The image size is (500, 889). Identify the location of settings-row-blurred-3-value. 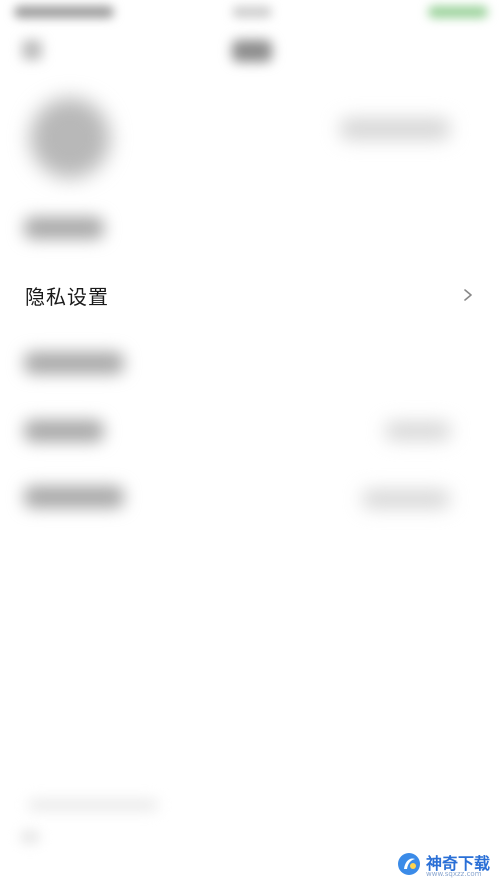
(418, 431).